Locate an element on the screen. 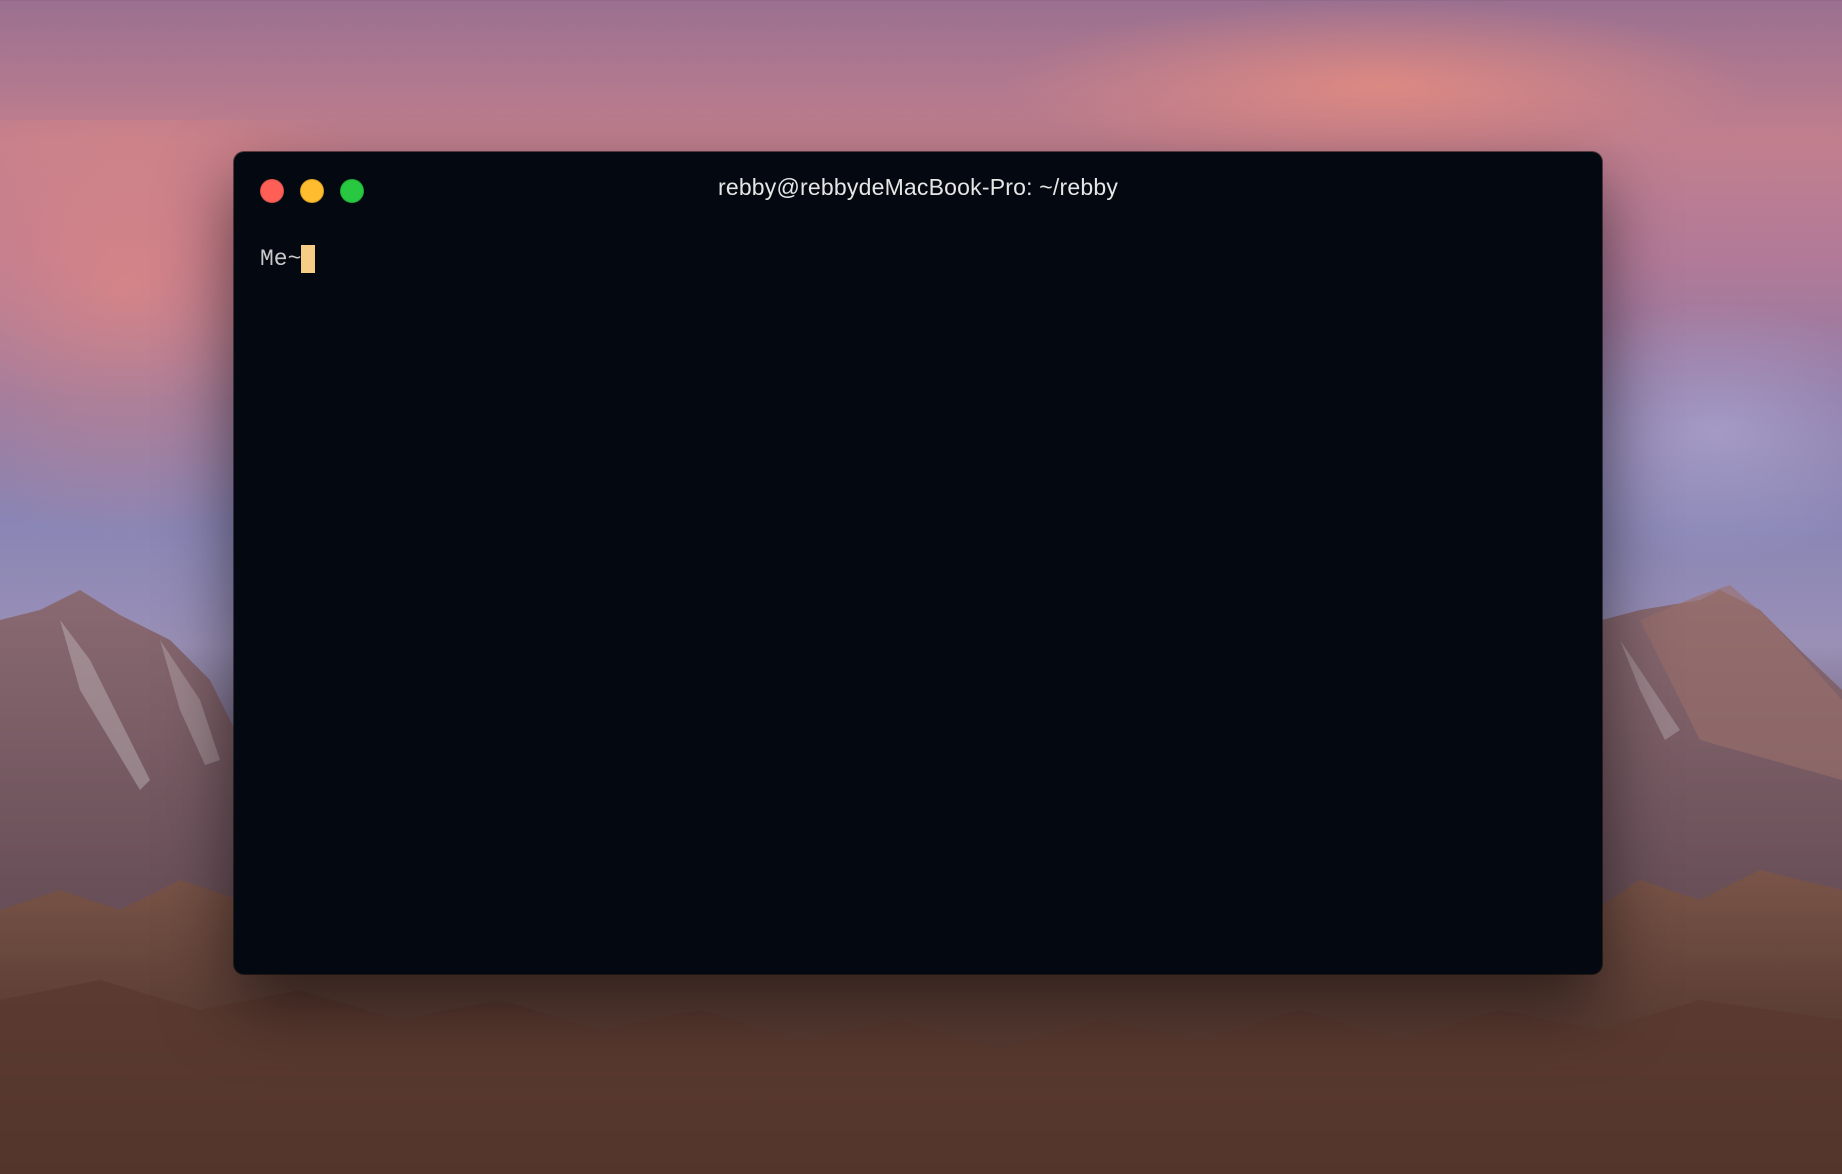 Image resolution: width=1842 pixels, height=1174 pixels. window-title: rebby@rebbydeMacBook-Pro: ~/rebby is located at coordinates (918, 187).